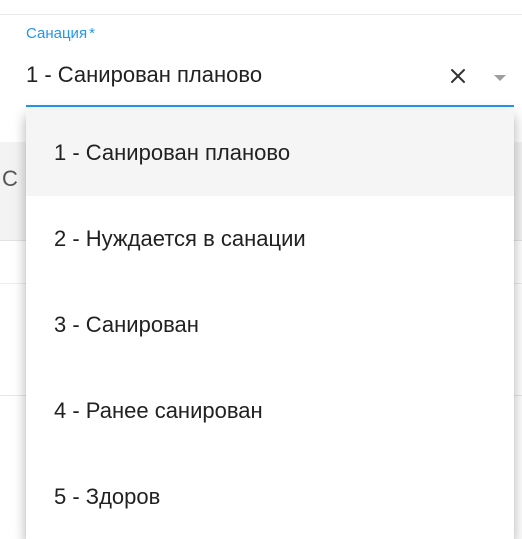 The height and width of the screenshot is (539, 522). Describe the element at coordinates (270, 106) in the screenshot. I see `field-underline` at that location.